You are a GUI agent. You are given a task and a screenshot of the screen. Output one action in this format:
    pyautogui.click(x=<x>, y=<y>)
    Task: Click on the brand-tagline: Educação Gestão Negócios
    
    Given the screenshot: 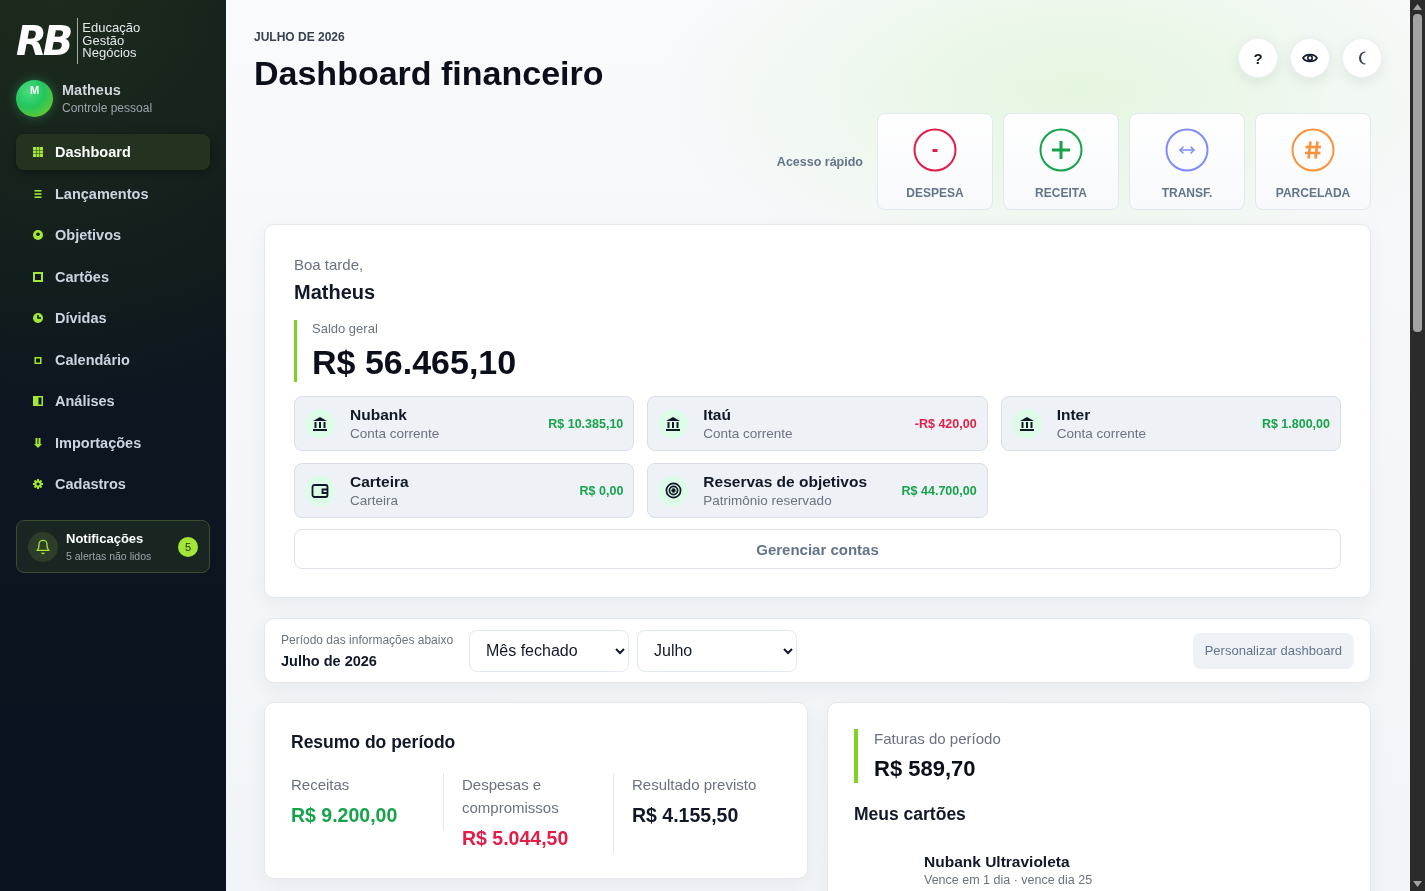 What is the action you would take?
    pyautogui.click(x=111, y=41)
    